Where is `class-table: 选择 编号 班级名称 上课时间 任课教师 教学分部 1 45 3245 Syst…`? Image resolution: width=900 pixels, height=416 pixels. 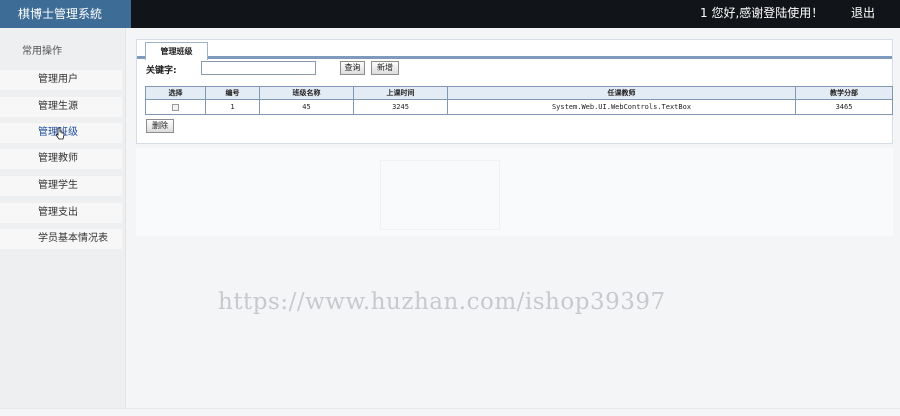
class-table: 选择 编号 班级名称 上课时间 任课教师 教学分部 1 45 3245 Syst… is located at coordinates (519, 100).